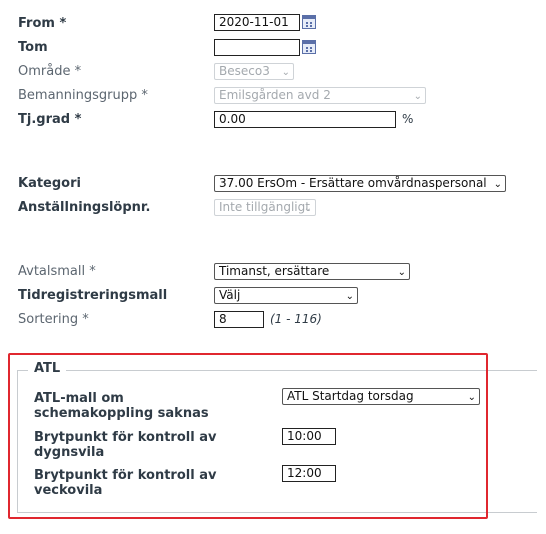 The width and height of the screenshot is (546, 534). Describe the element at coordinates (244, 71) in the screenshot. I see `omrade-value: Beseco3` at that location.